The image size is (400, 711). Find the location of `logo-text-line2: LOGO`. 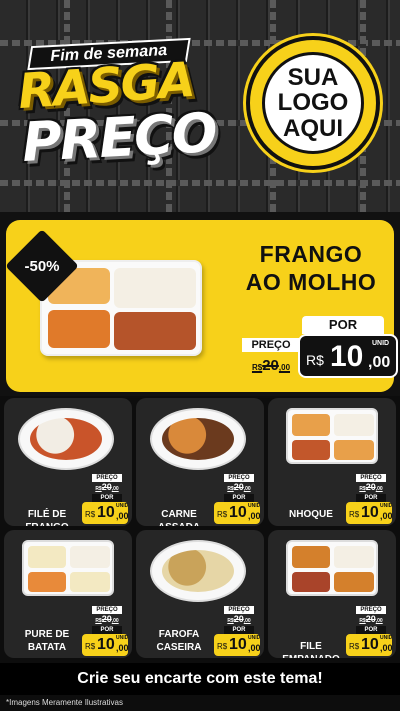

logo-text-line2: LOGO is located at coordinates (313, 103).